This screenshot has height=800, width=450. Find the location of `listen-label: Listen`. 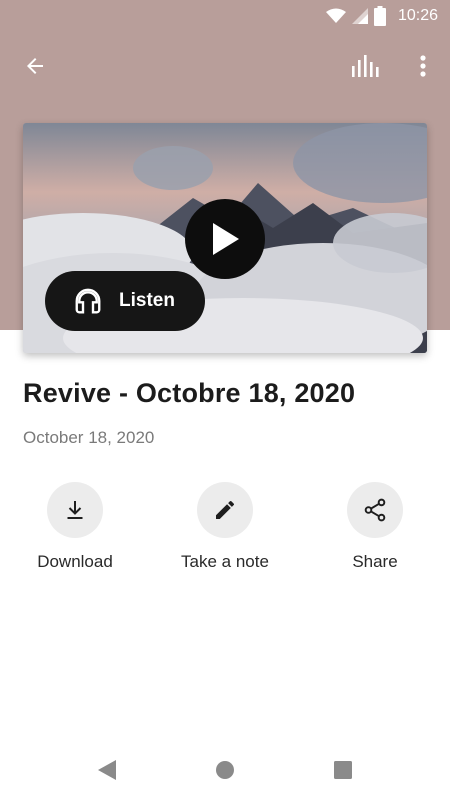

listen-label: Listen is located at coordinates (147, 300).